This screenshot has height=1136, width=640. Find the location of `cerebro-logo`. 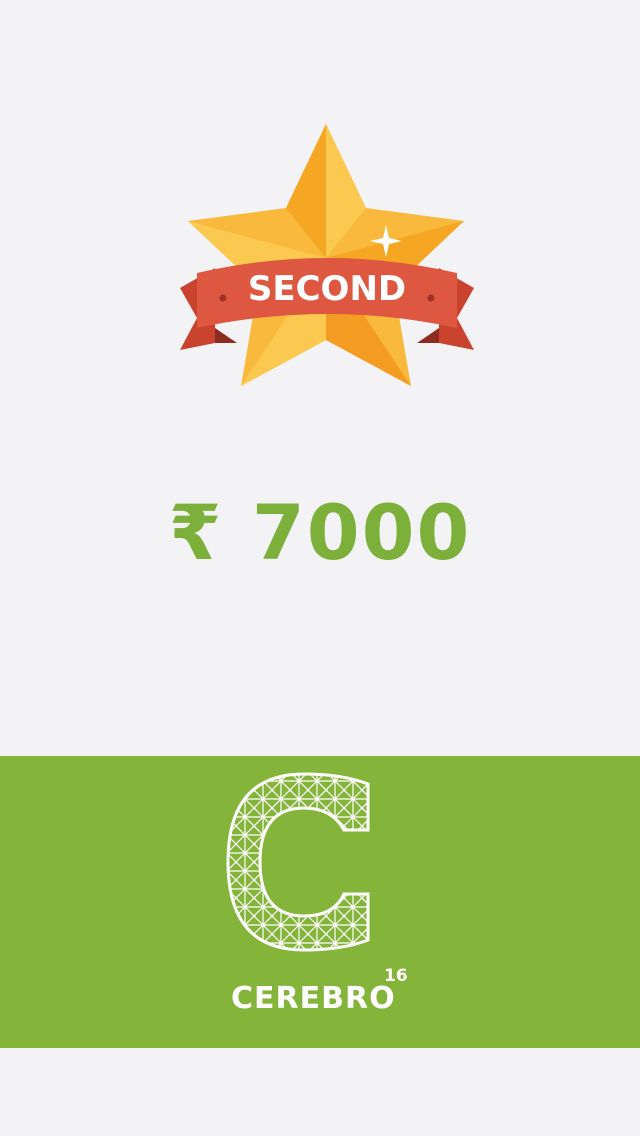

cerebro-logo is located at coordinates (298, 862).